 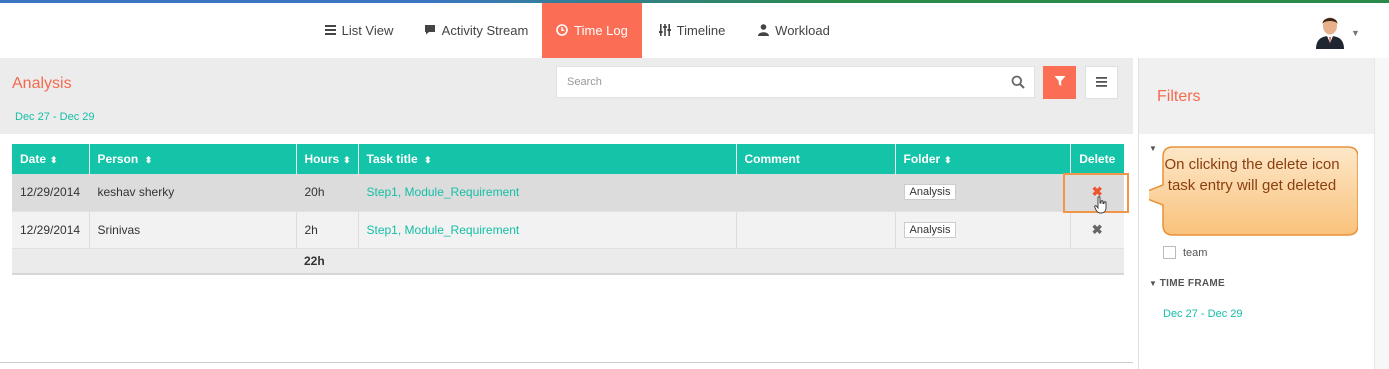 What do you see at coordinates (485, 30) in the screenshot?
I see `tab-label: Activity Stream` at bounding box center [485, 30].